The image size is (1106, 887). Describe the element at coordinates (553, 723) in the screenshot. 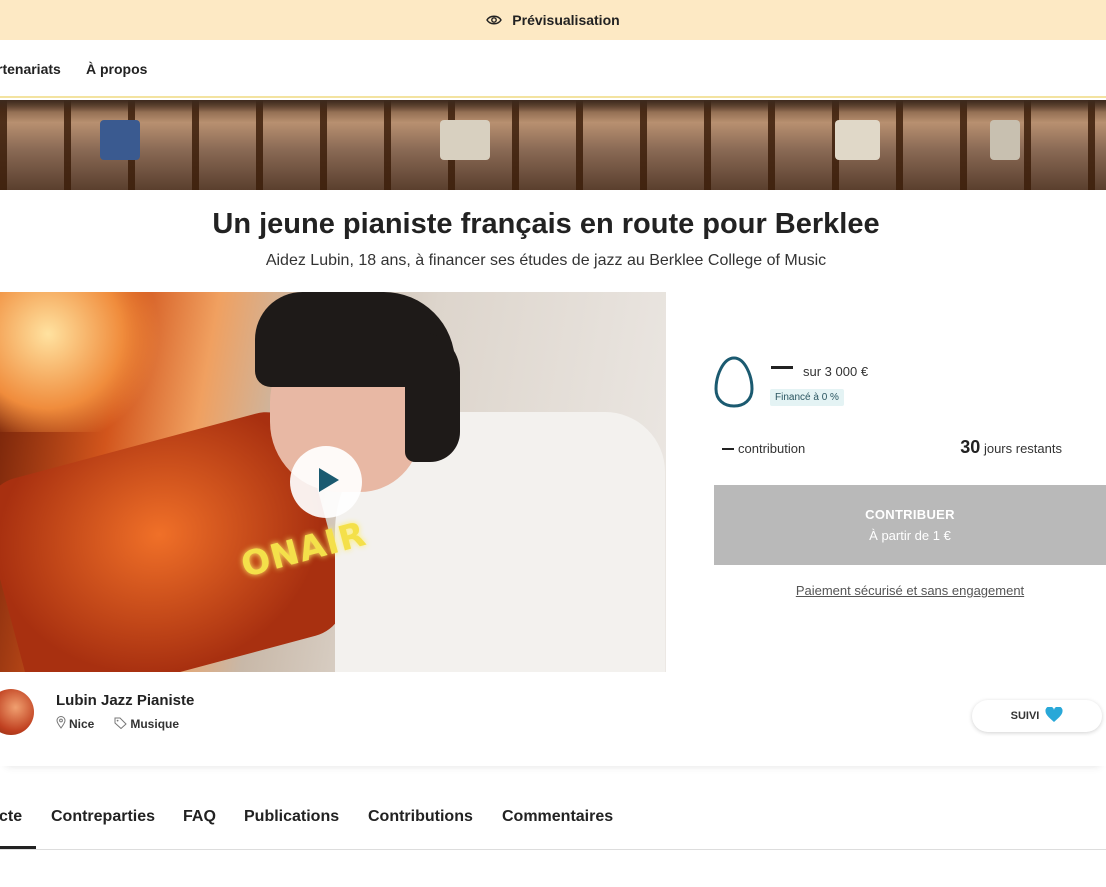

I see `project-owner: Lubin Jazz Pianiste Nice Musique SUIVI` at that location.